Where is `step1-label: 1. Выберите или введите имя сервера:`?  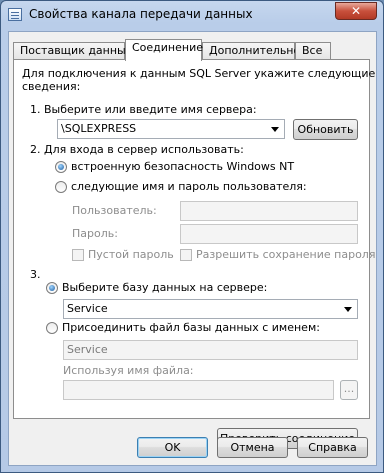
step1-label: 1. Выберите или введите имя сервера: is located at coordinates (143, 109).